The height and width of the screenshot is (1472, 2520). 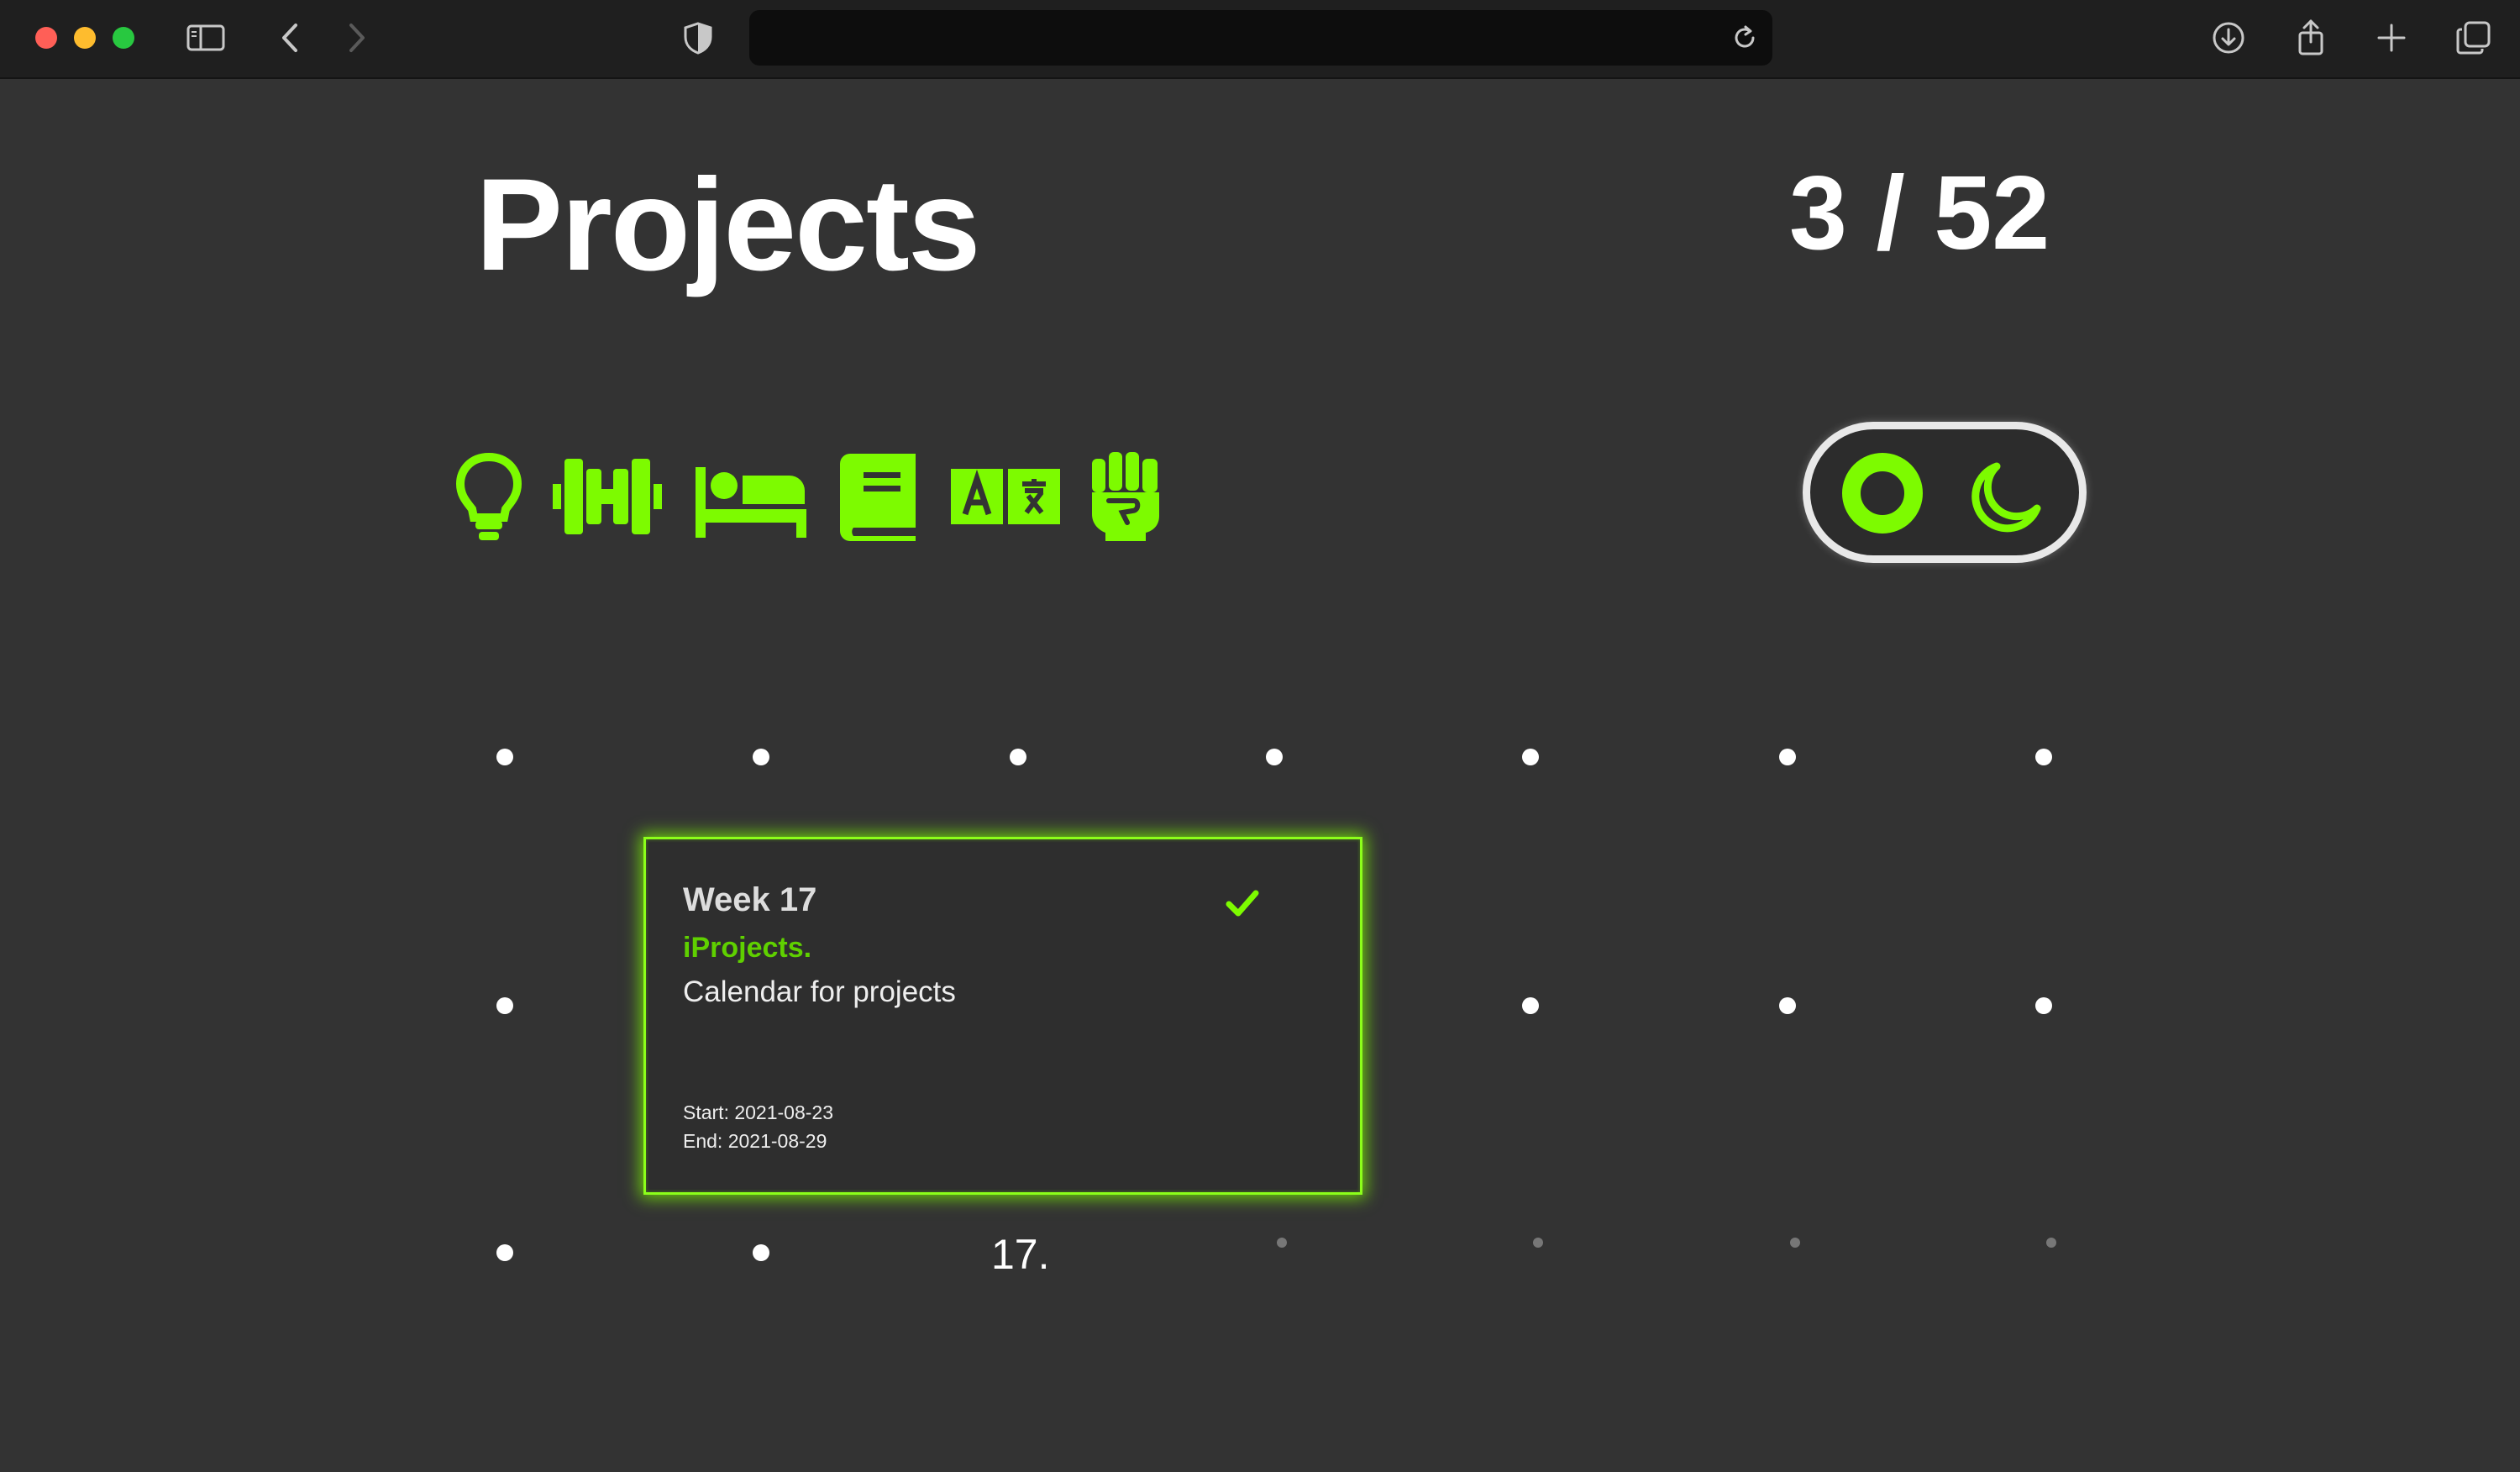 I want to click on new-tab-icon, so click(x=2391, y=37).